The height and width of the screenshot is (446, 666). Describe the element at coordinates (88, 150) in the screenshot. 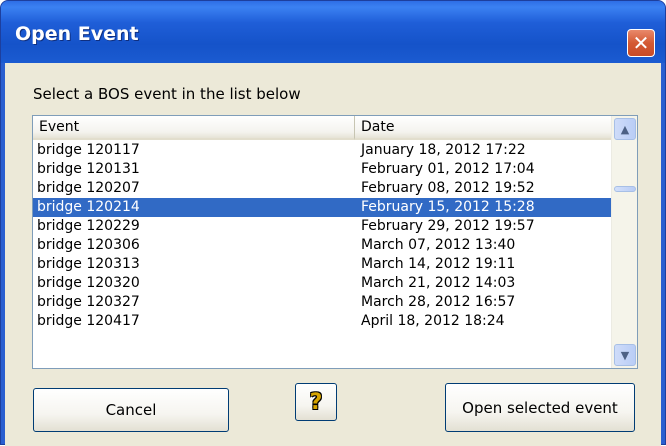

I see `event-name: bridge 120117` at that location.